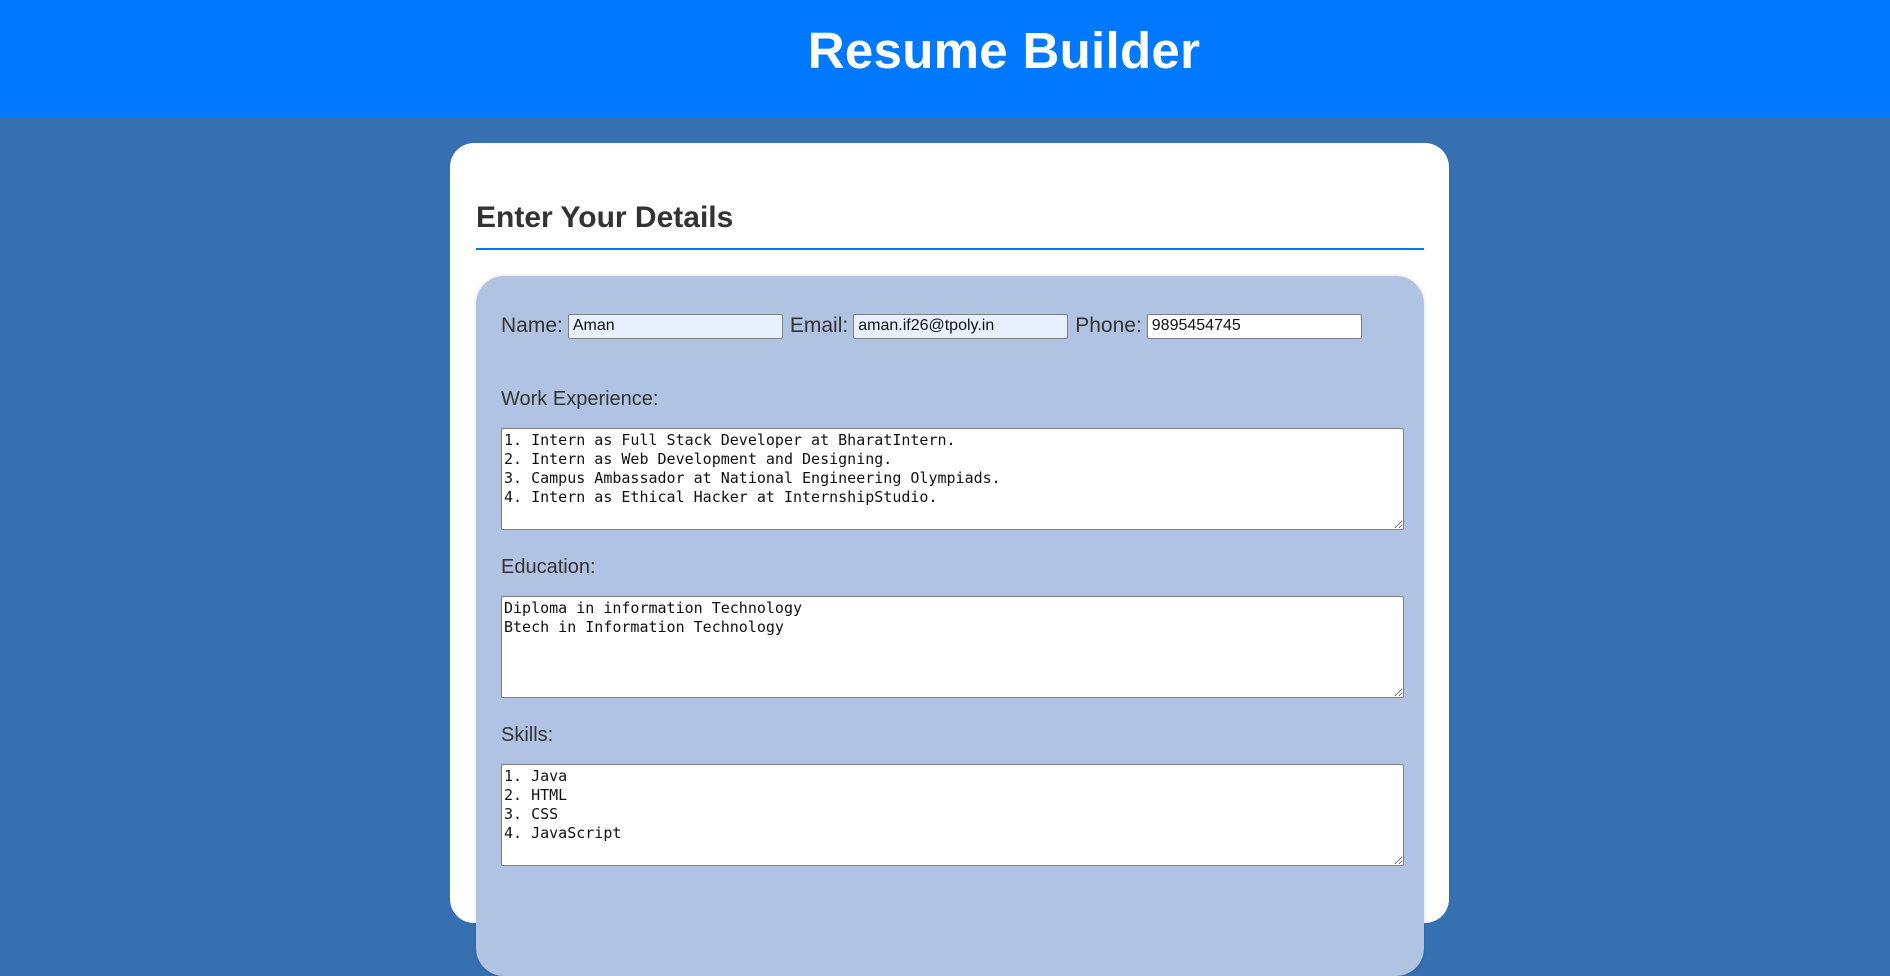 Image resolution: width=1890 pixels, height=976 pixels. What do you see at coordinates (952, 815) in the screenshot?
I see `skills-textarea: 1. Java 2. HTML 3. CSS 4. JavaScript` at bounding box center [952, 815].